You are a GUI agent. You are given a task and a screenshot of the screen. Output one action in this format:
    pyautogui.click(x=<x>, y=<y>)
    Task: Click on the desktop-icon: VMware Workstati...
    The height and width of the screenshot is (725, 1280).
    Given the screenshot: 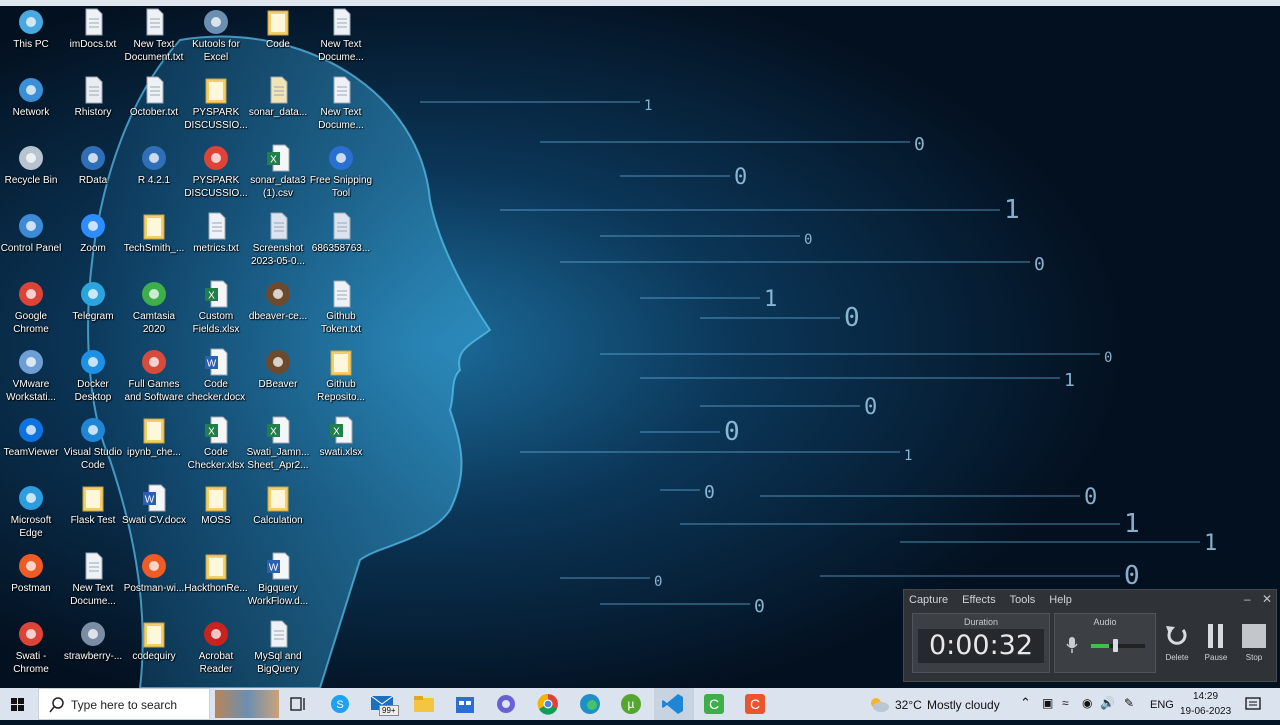 What is the action you would take?
    pyautogui.click(x=32, y=379)
    